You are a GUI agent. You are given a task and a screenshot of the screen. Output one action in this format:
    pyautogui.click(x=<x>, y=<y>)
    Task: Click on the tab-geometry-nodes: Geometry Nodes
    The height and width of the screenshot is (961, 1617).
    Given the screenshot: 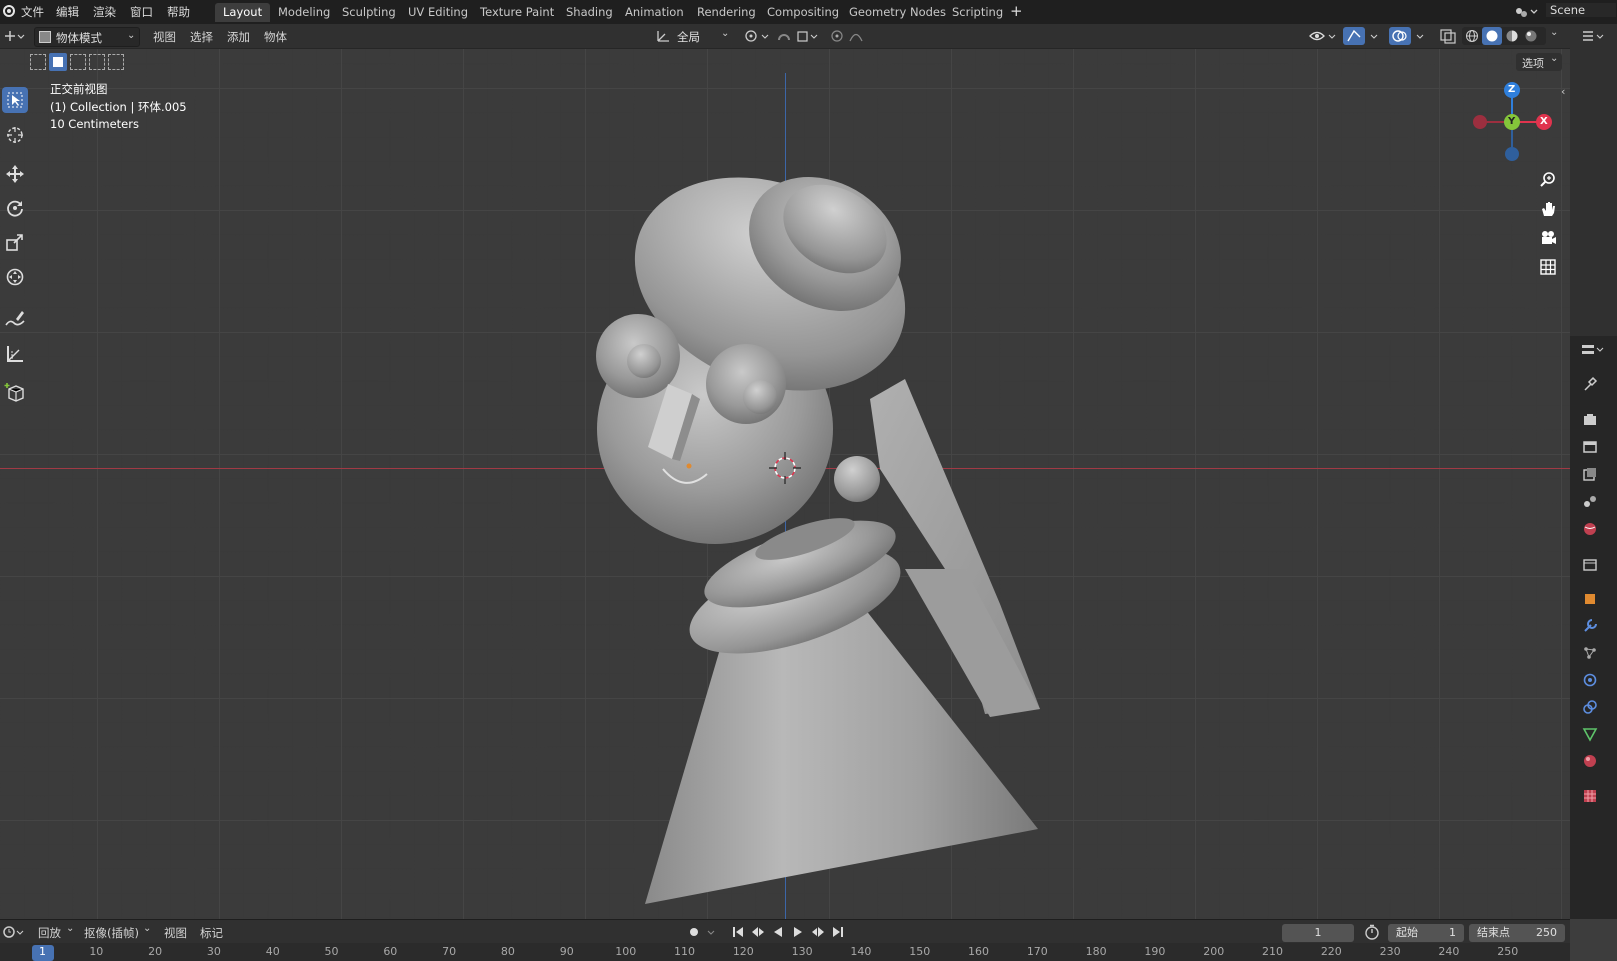 What is the action you would take?
    pyautogui.click(x=897, y=12)
    